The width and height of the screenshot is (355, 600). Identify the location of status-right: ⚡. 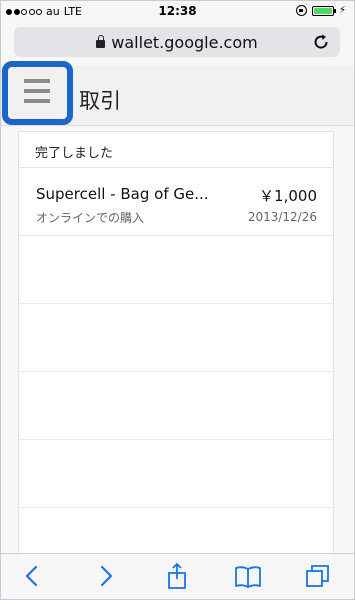
(320, 10).